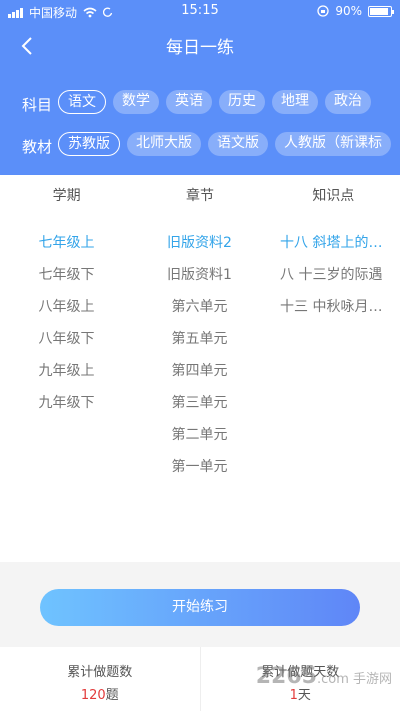 Image resolution: width=400 pixels, height=711 pixels. Describe the element at coordinates (334, 307) in the screenshot. I see `knowledge-item: 十三 中秋咏月诗词` at that location.